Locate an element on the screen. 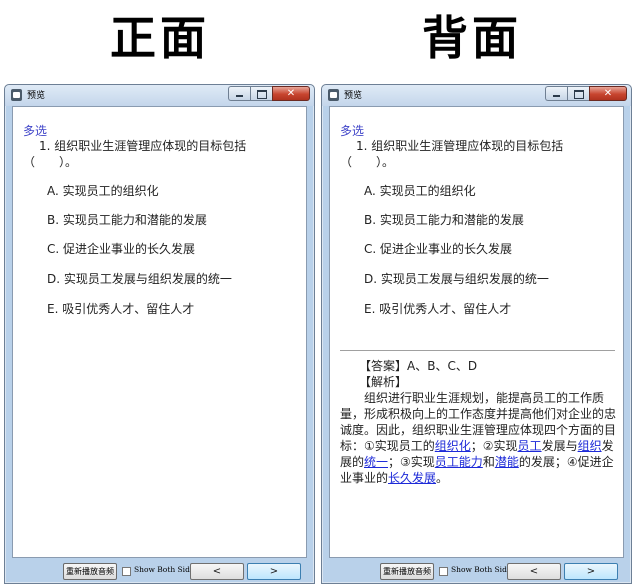  link-zuzhihua: 组织化 is located at coordinates (453, 446).